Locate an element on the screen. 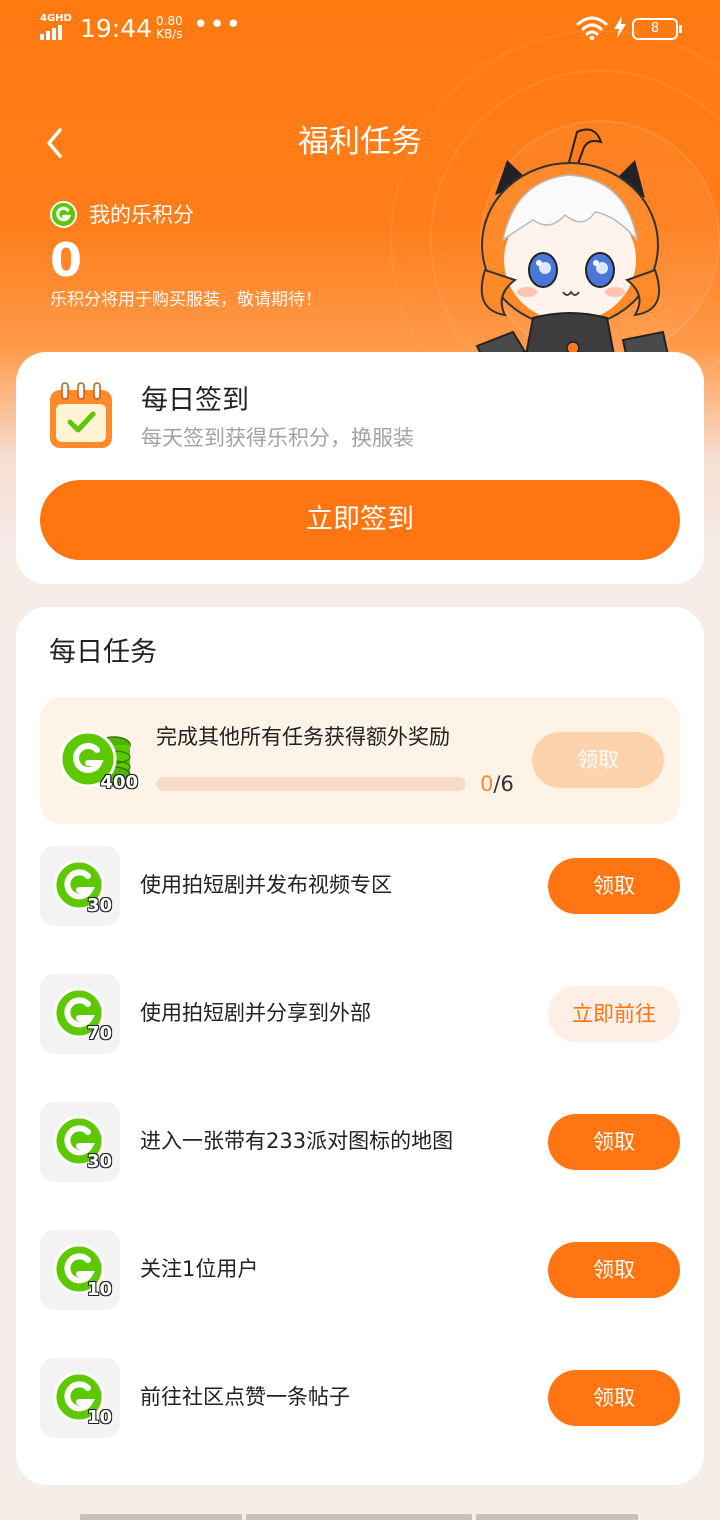 Image resolution: width=720 pixels, height=1520 pixels. points-note: 乐积分将用于购买服装，敬请期待！ is located at coordinates (186, 300).